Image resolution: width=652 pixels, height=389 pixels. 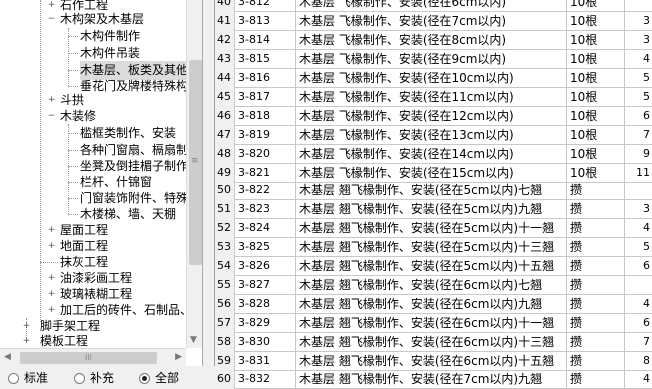 I want to click on tree-vertical-scroll-thumb: ≡, so click(x=195, y=162).